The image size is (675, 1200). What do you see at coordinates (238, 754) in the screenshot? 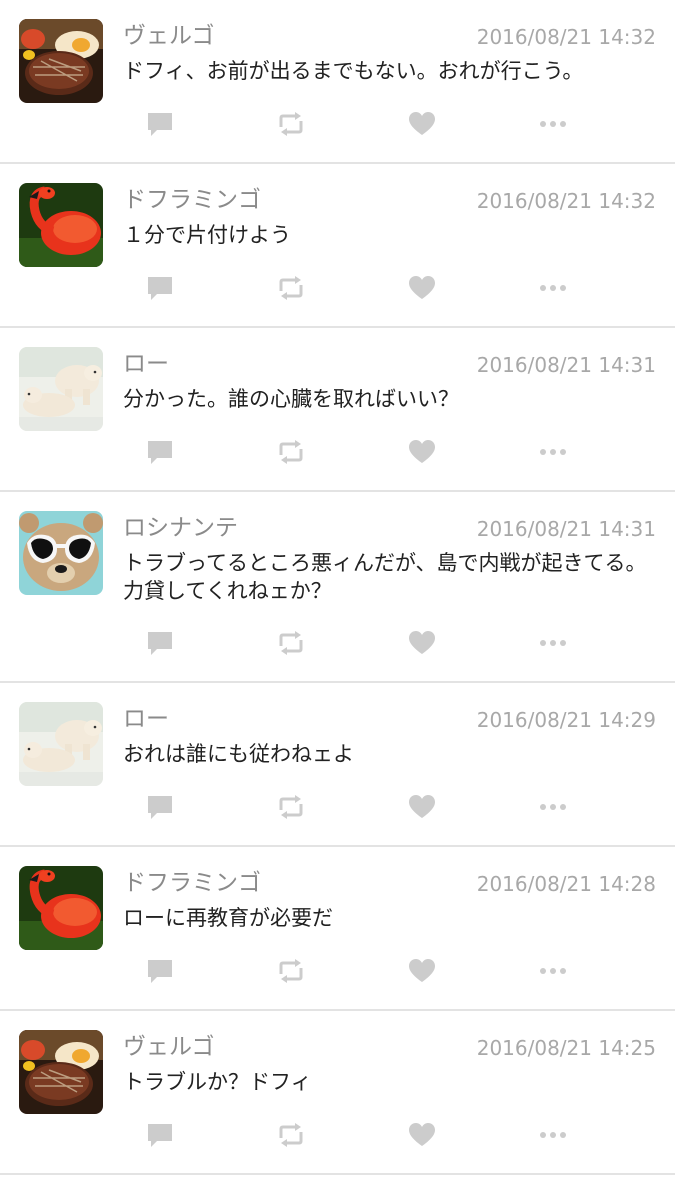
I see `post-text: おれは誰にも従わねェよ` at bounding box center [238, 754].